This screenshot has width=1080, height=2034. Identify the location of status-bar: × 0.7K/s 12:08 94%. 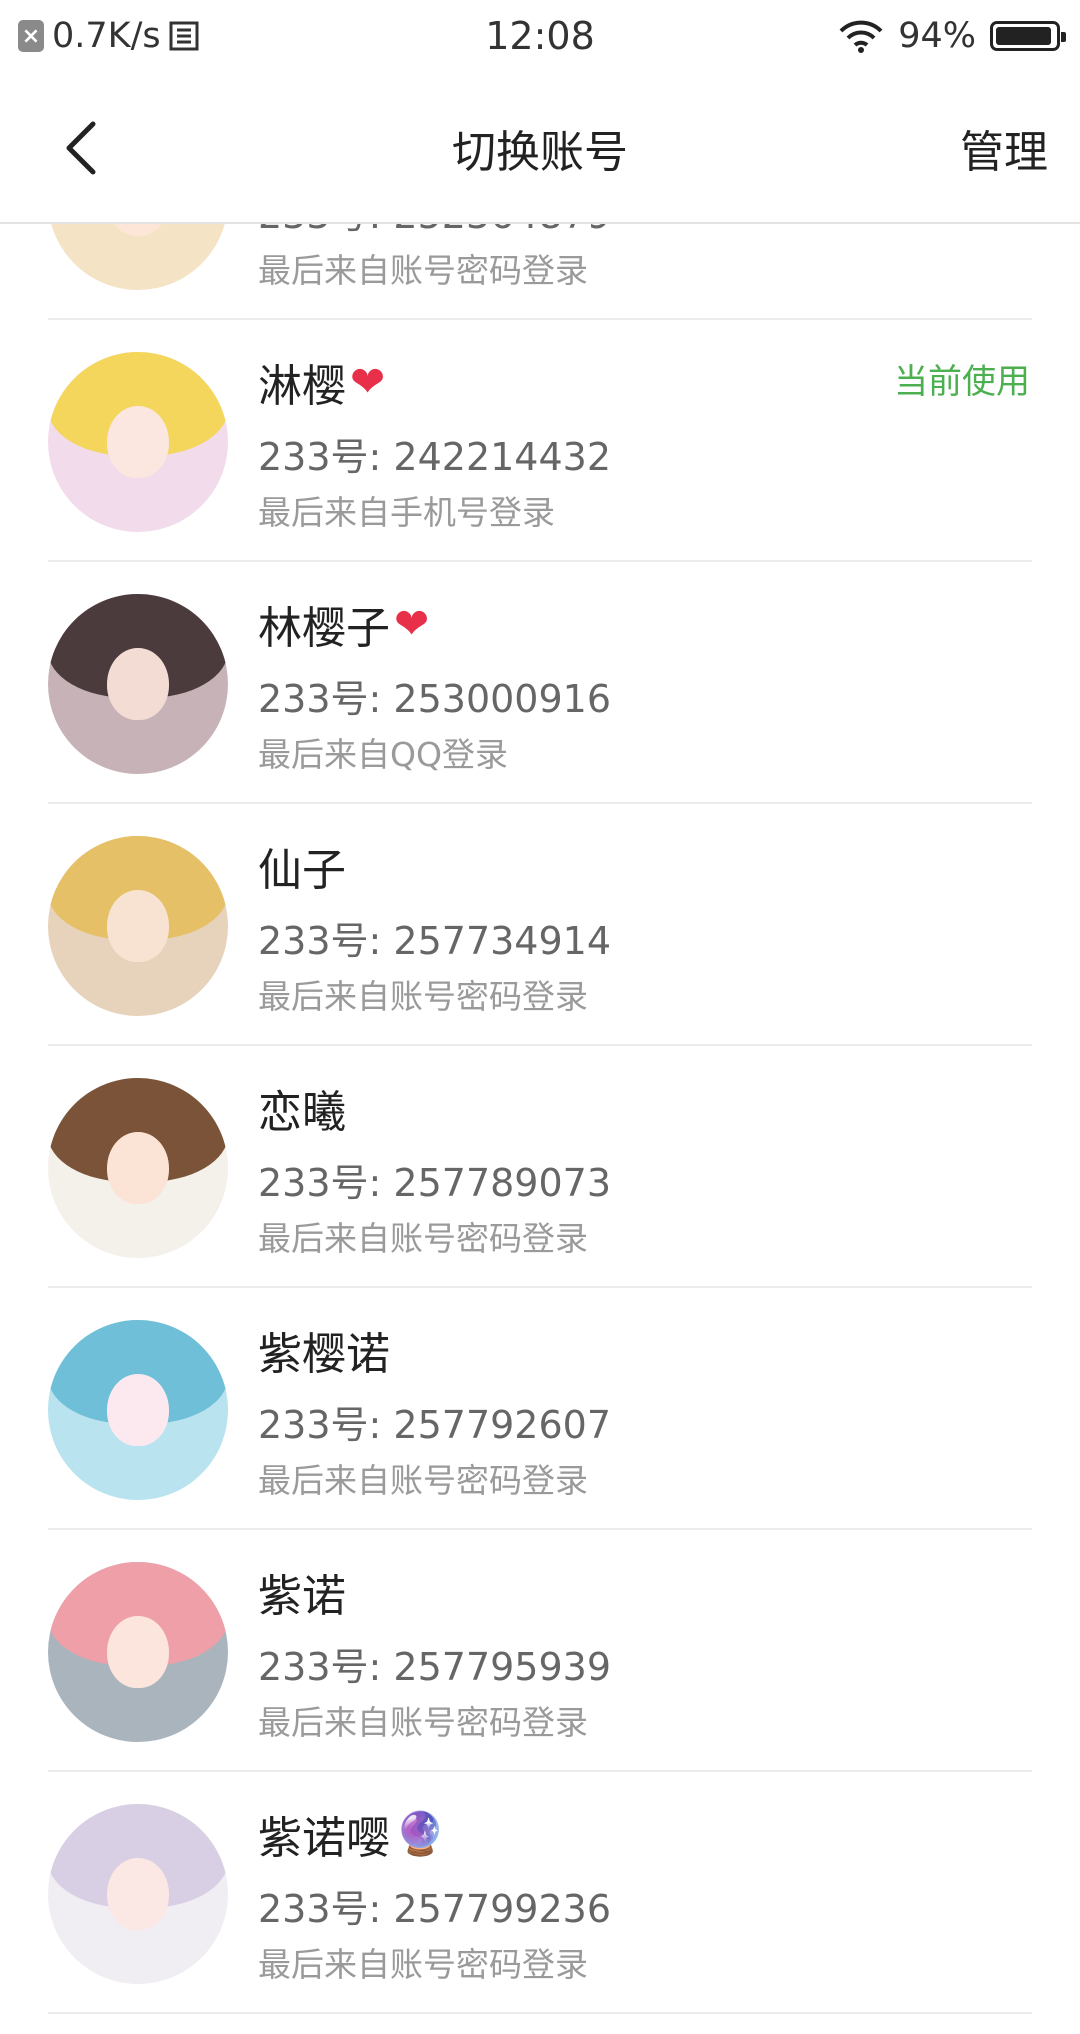
(540, 36).